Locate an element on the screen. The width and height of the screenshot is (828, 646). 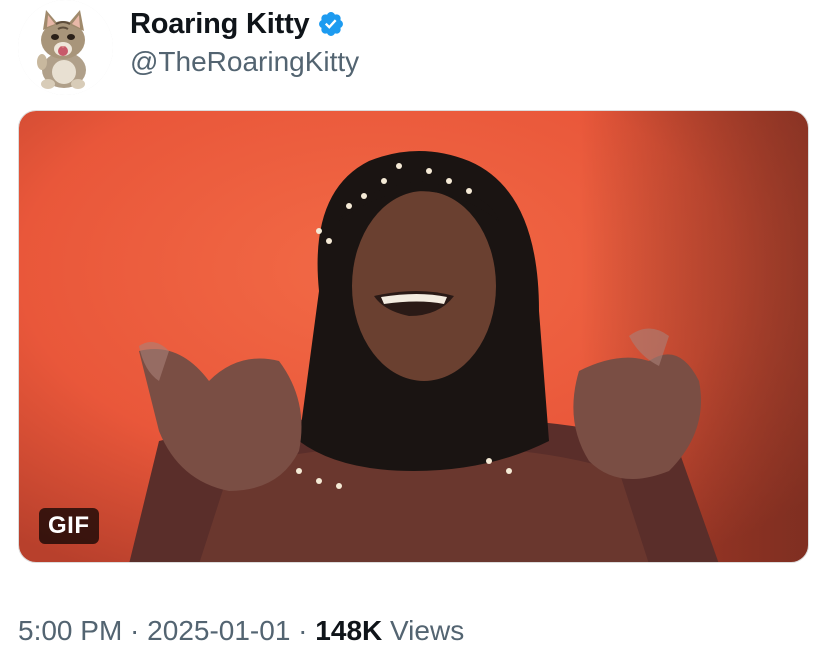
views-label: Views is located at coordinates (423, 630).